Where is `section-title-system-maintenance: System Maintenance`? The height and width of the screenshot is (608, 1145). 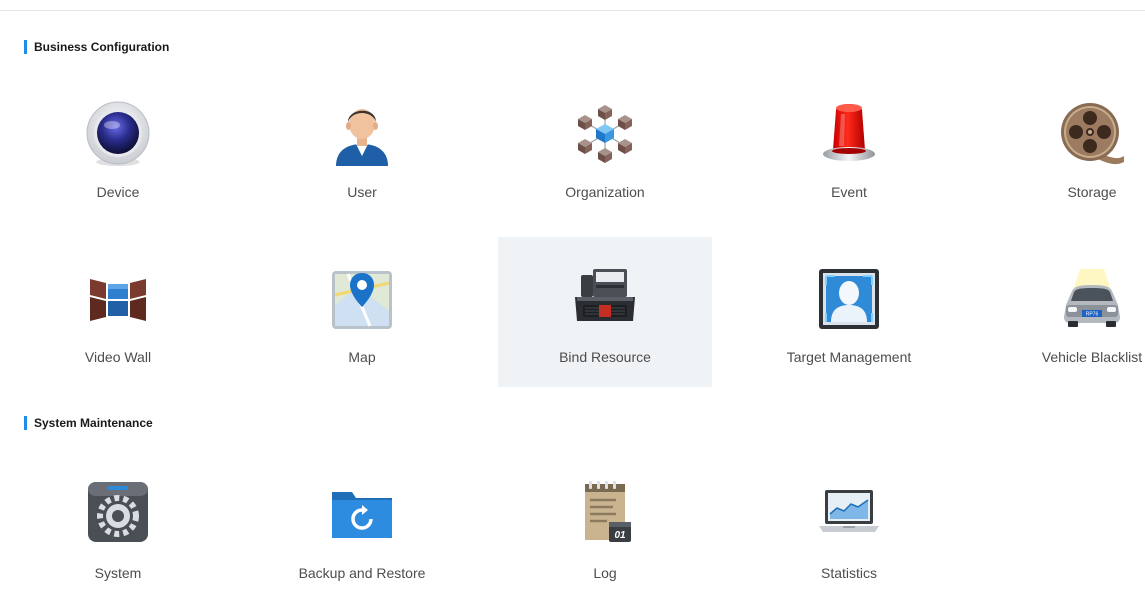 section-title-system-maintenance: System Maintenance is located at coordinates (88, 423).